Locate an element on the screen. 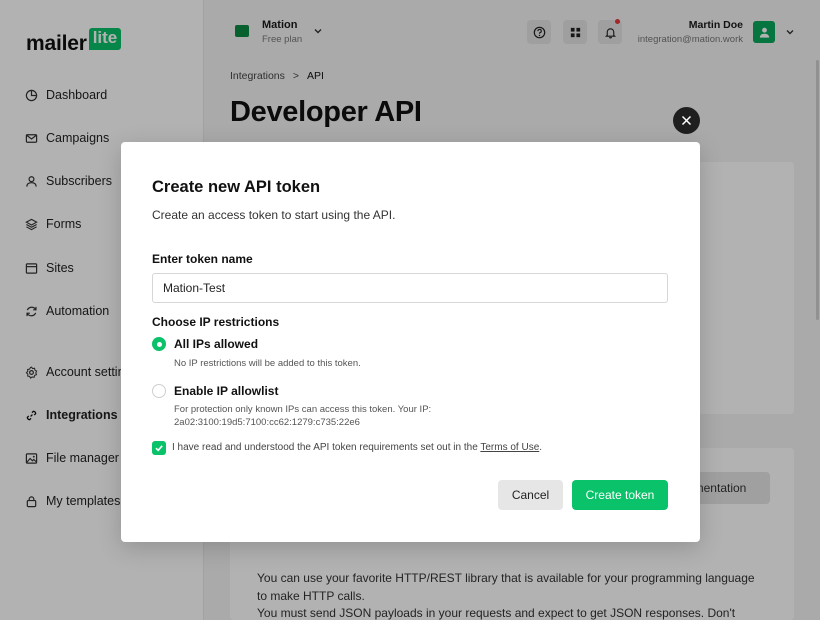 The width and height of the screenshot is (820, 620). all-ips-label: All IPs allowed is located at coordinates (216, 344).